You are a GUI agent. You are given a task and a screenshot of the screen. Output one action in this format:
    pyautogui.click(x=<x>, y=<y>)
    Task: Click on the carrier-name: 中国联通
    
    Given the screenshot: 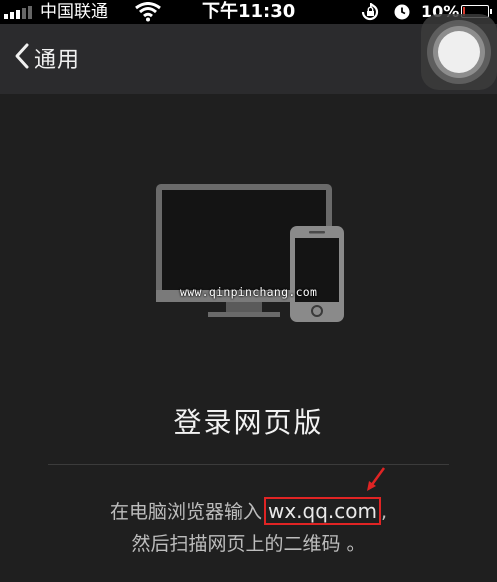 What is the action you would take?
    pyautogui.click(x=74, y=12)
    